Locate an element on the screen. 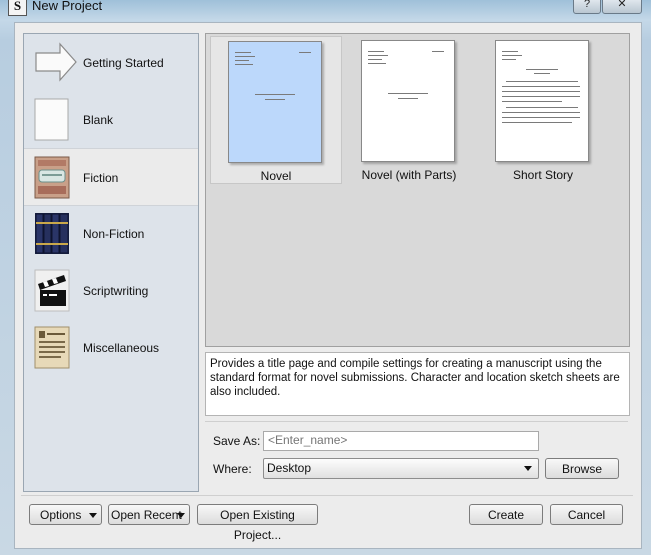  separator is located at coordinates (416, 421).